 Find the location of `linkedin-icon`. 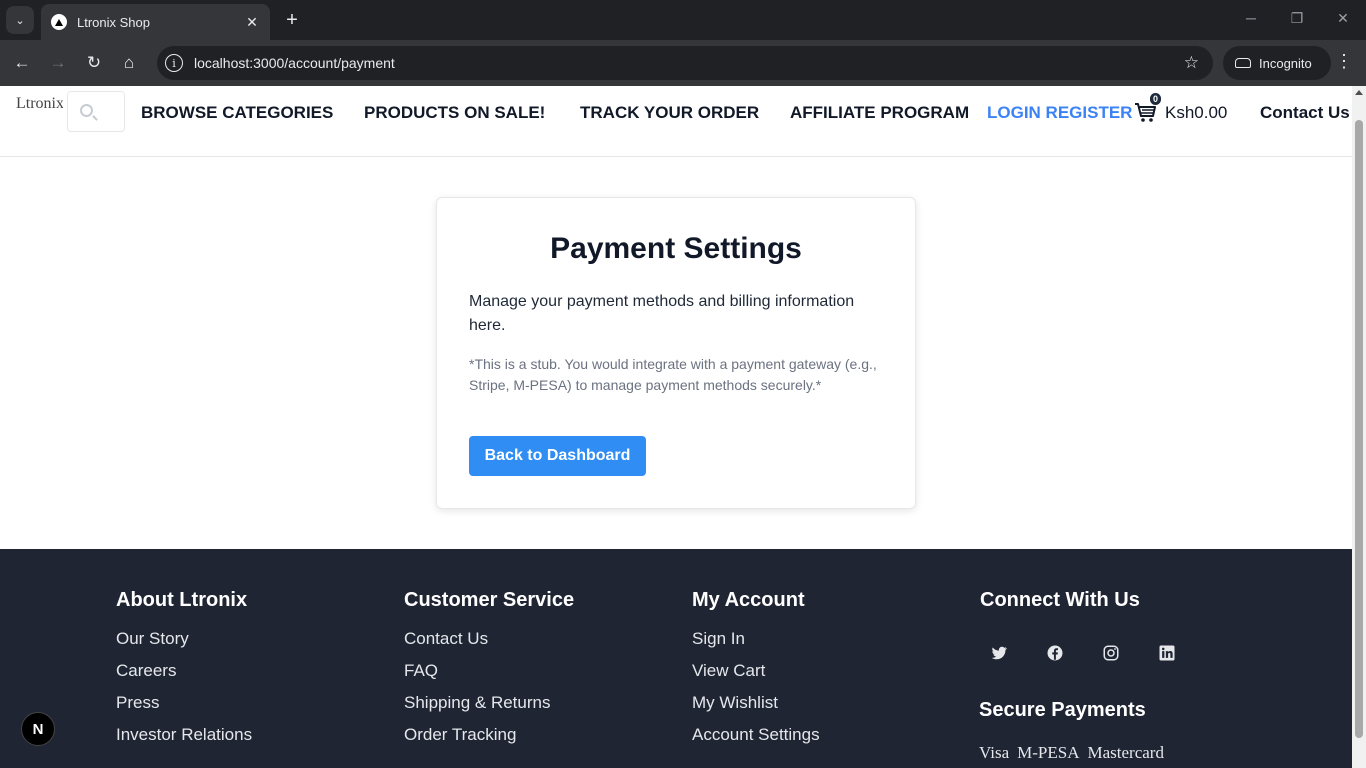

linkedin-icon is located at coordinates (1167, 653).